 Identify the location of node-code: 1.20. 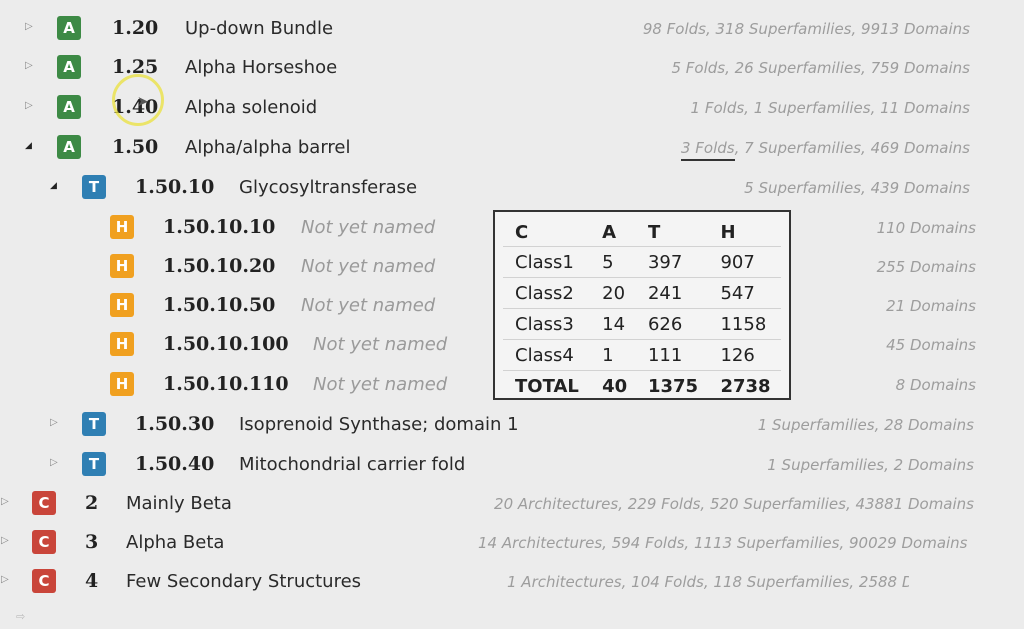
(135, 28).